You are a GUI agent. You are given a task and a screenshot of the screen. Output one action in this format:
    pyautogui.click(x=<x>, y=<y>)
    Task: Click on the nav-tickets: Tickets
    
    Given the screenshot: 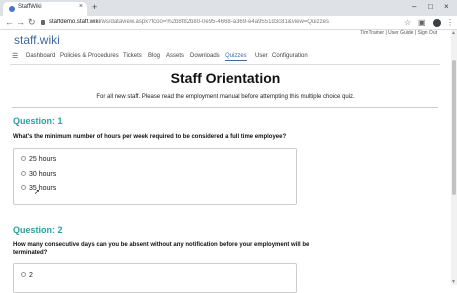 What is the action you would take?
    pyautogui.click(x=132, y=56)
    